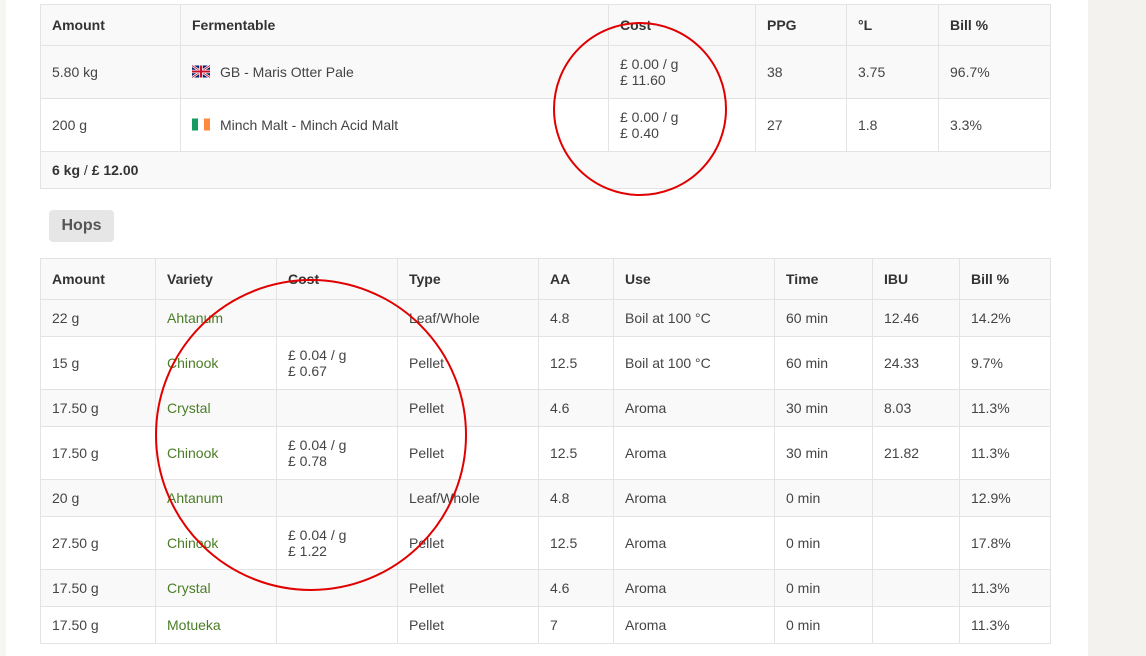 This screenshot has width=1146, height=656. I want to click on col-header-variety: Variety, so click(216, 279).